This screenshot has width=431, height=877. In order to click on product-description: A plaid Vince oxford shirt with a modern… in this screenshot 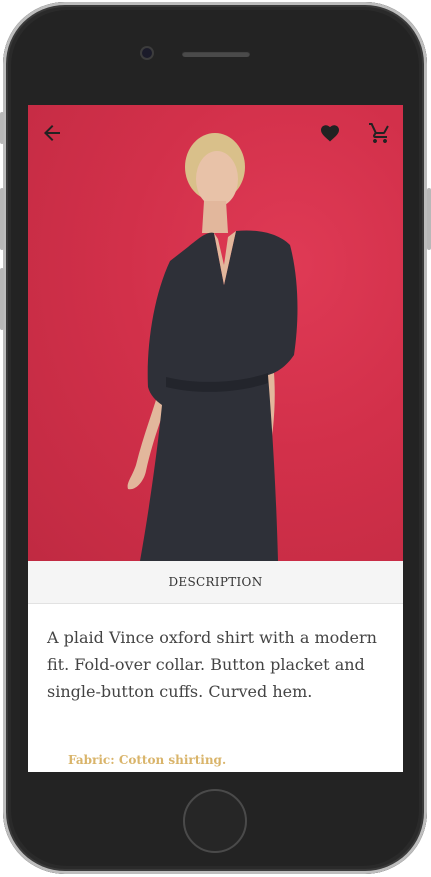, I will do `click(212, 664)`.